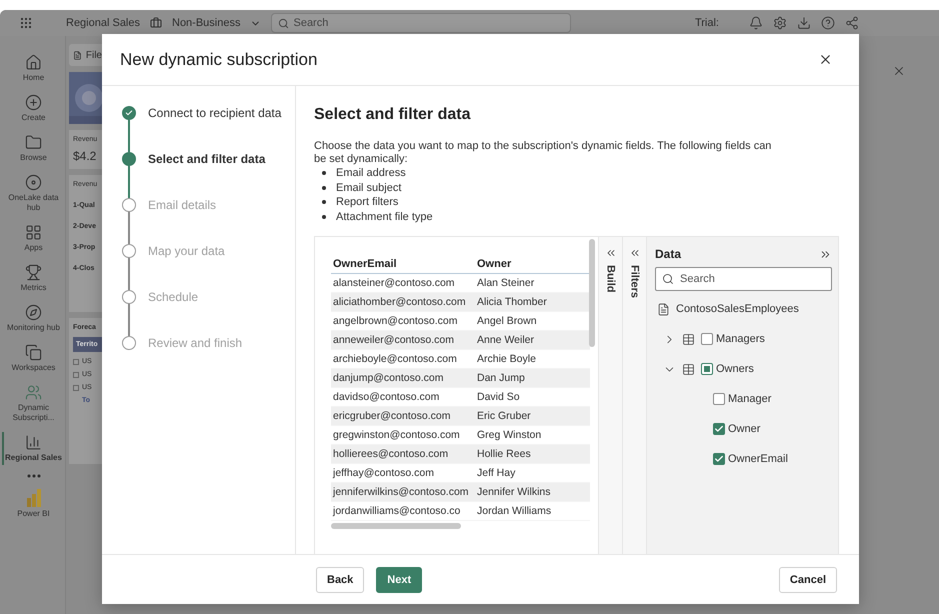 Image resolution: width=939 pixels, height=614 pixels. What do you see at coordinates (34, 498) in the screenshot?
I see `power-bi-logo-icon` at bounding box center [34, 498].